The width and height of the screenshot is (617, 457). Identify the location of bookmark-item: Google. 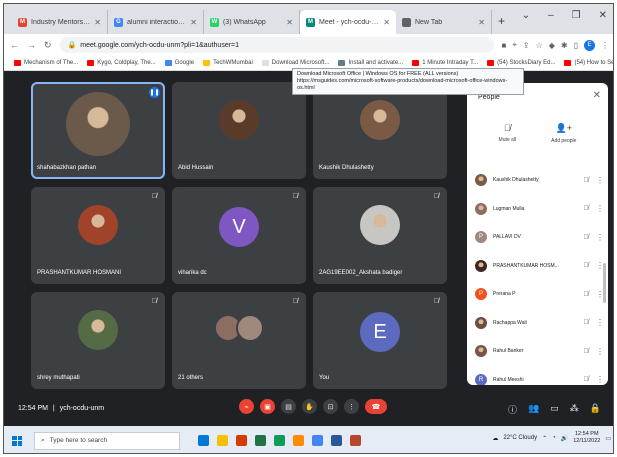
(179, 63).